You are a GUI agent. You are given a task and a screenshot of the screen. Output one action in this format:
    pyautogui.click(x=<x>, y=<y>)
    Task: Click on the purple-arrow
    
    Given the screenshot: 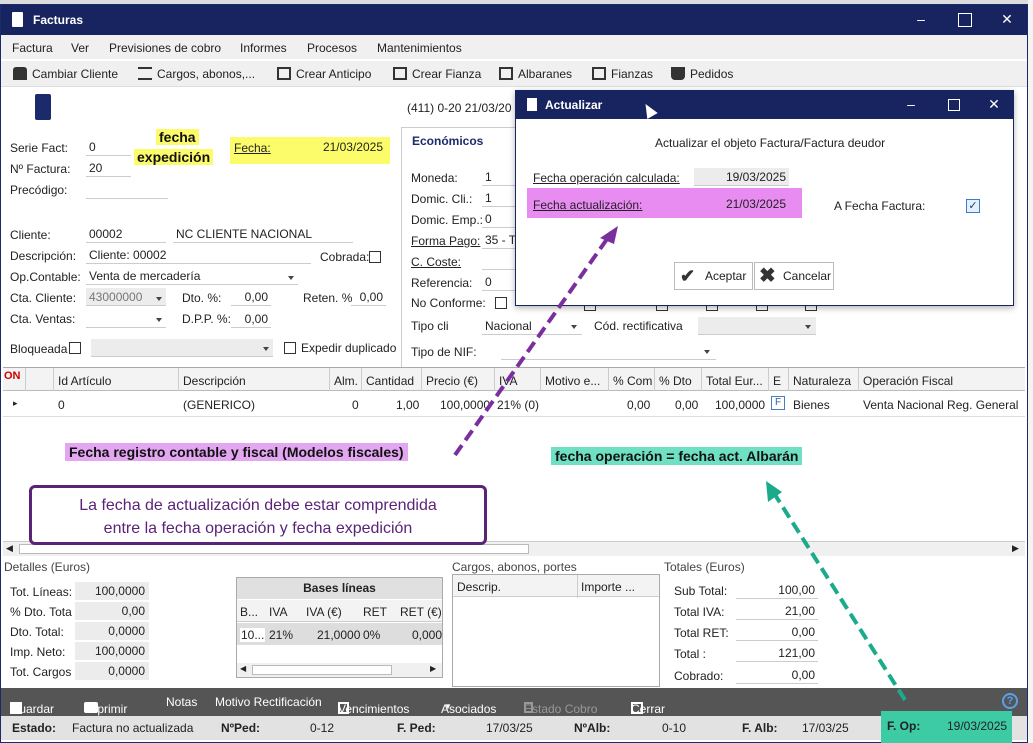 What is the action you would take?
    pyautogui.click(x=533, y=343)
    